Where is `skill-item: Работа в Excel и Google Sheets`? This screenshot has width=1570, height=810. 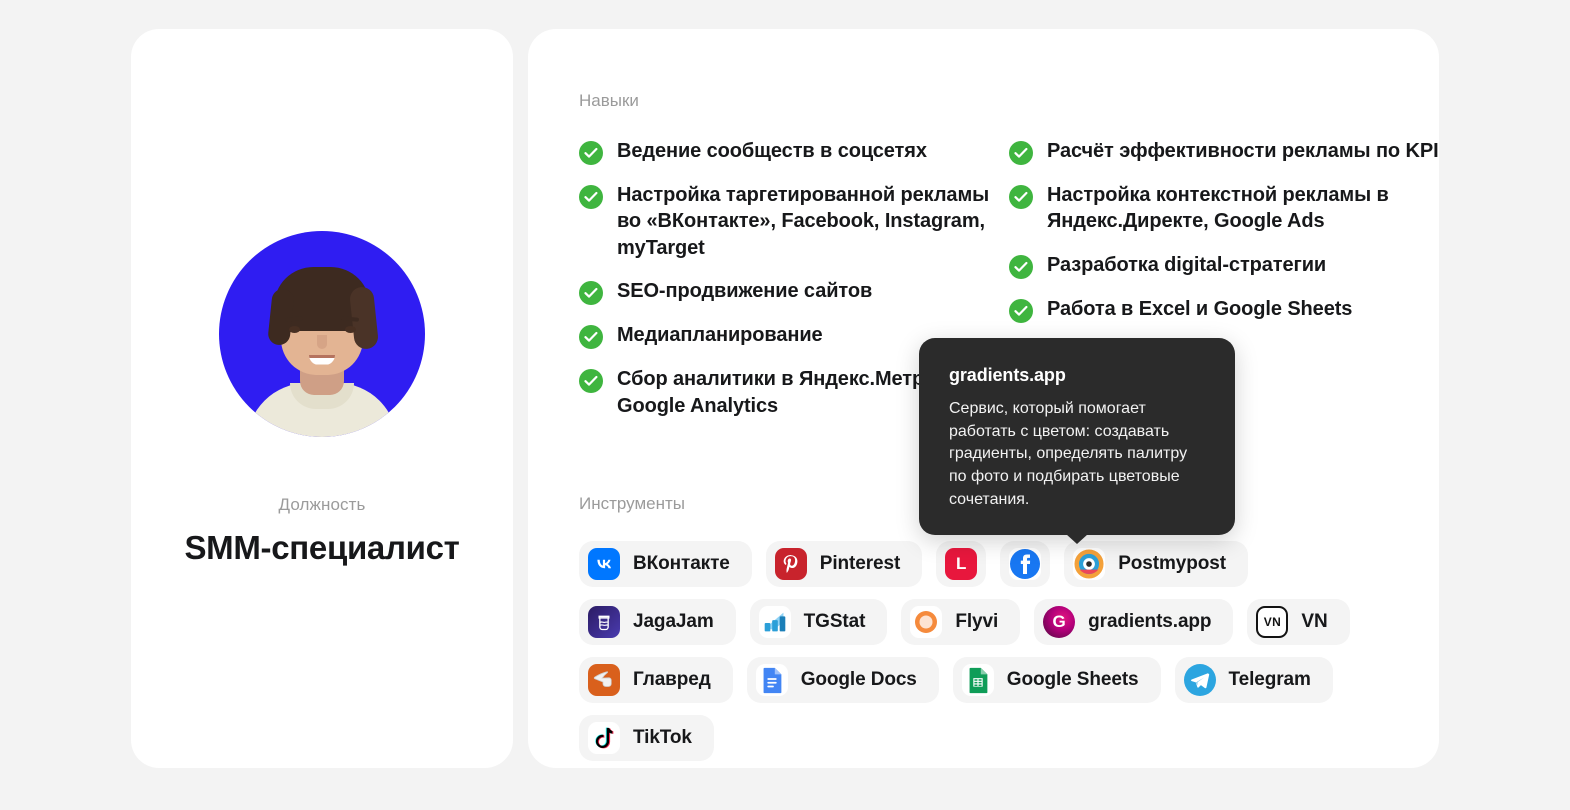 skill-item: Работа в Excel и Google Sheets is located at coordinates (1224, 309).